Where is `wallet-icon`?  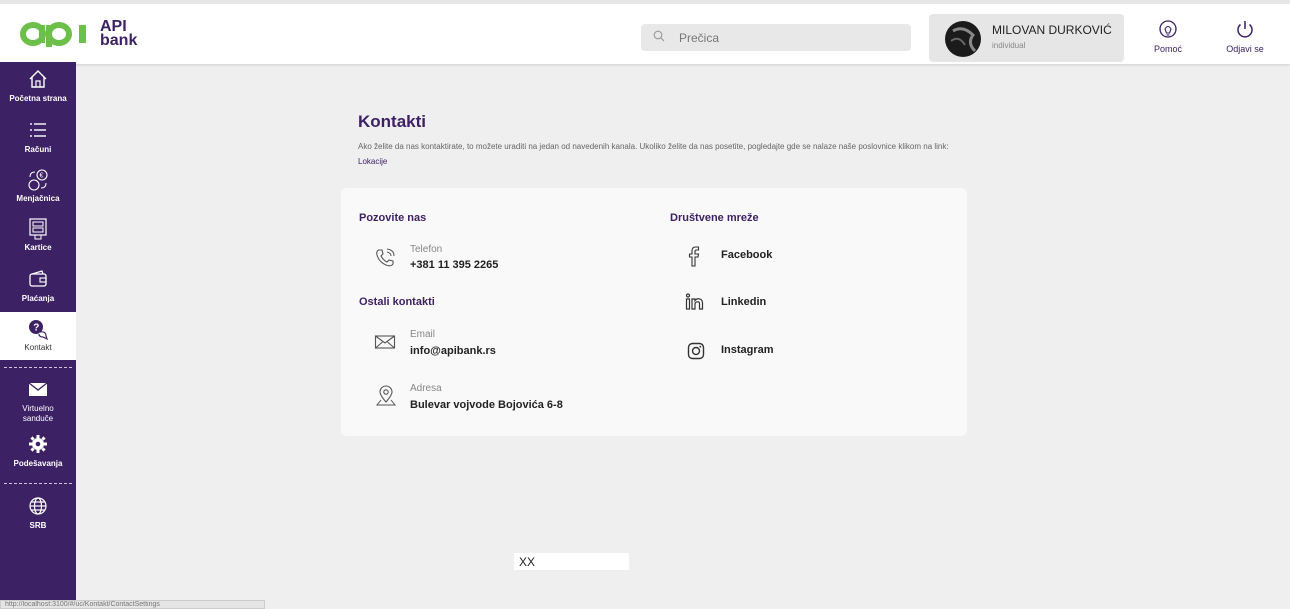
wallet-icon is located at coordinates (38, 280).